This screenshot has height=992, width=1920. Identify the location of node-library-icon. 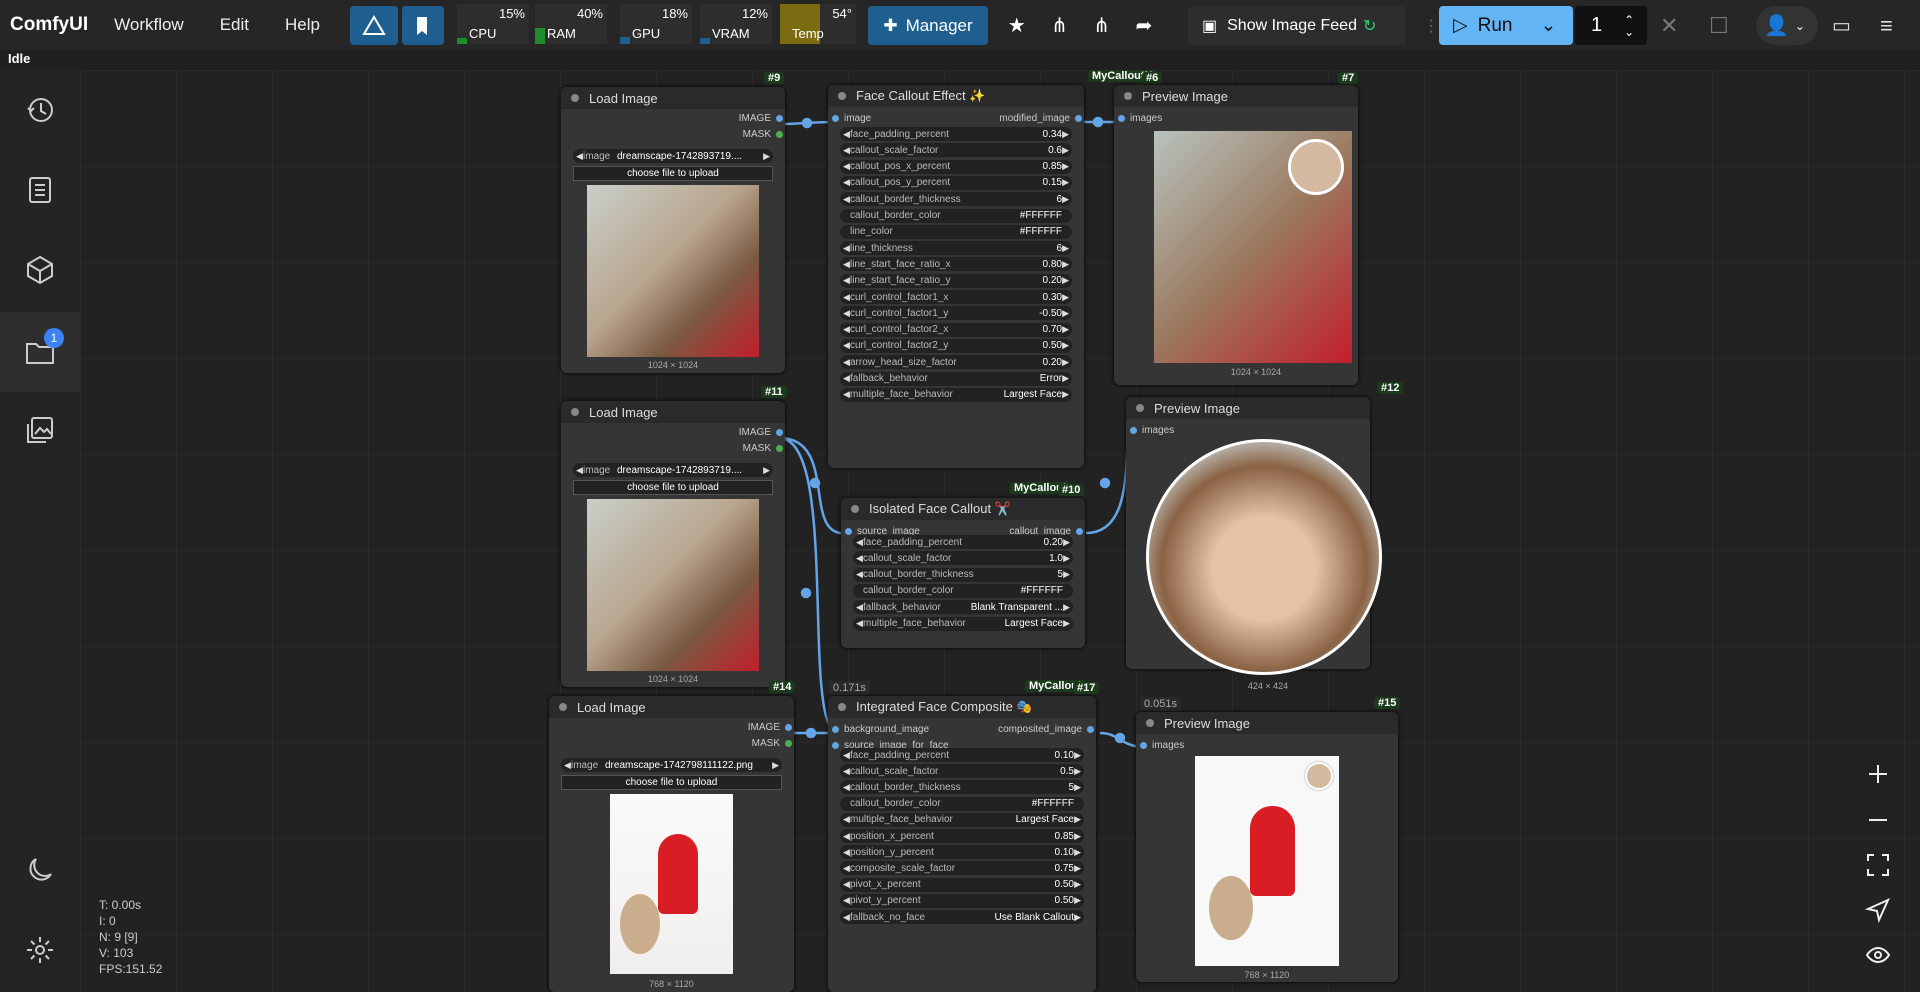
(40, 190).